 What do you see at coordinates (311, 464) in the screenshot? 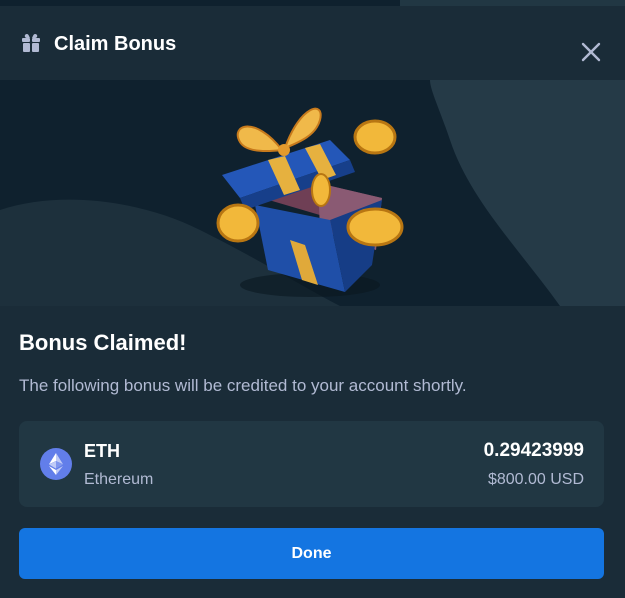
I see `bonus-card: ETH Ethereum 0.29423999 $800.00 USD` at bounding box center [311, 464].